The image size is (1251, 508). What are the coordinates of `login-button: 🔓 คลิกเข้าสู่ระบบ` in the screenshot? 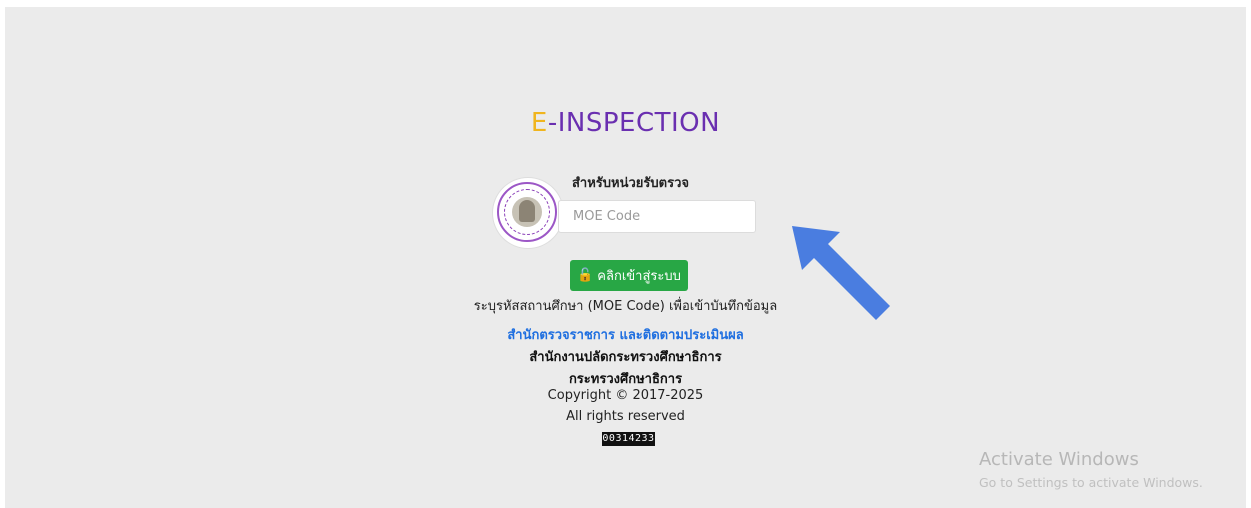 It's located at (629, 275).